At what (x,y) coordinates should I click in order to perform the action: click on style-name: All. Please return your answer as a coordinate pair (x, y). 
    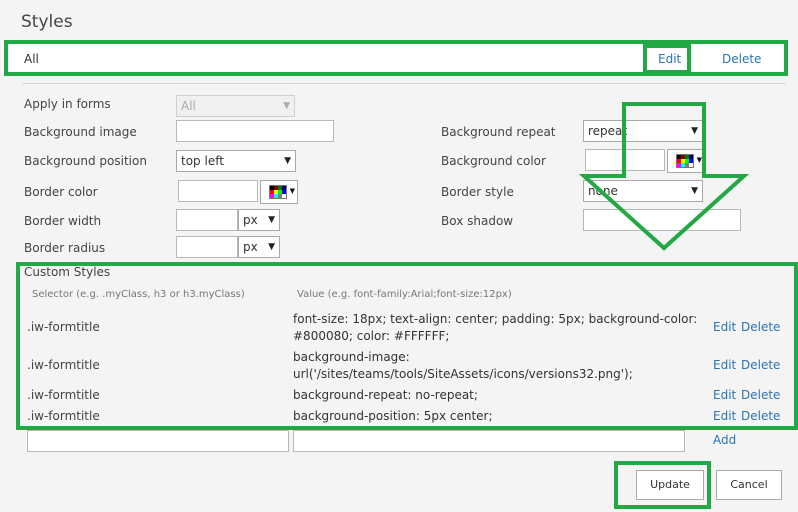
    Looking at the image, I should click on (31, 59).